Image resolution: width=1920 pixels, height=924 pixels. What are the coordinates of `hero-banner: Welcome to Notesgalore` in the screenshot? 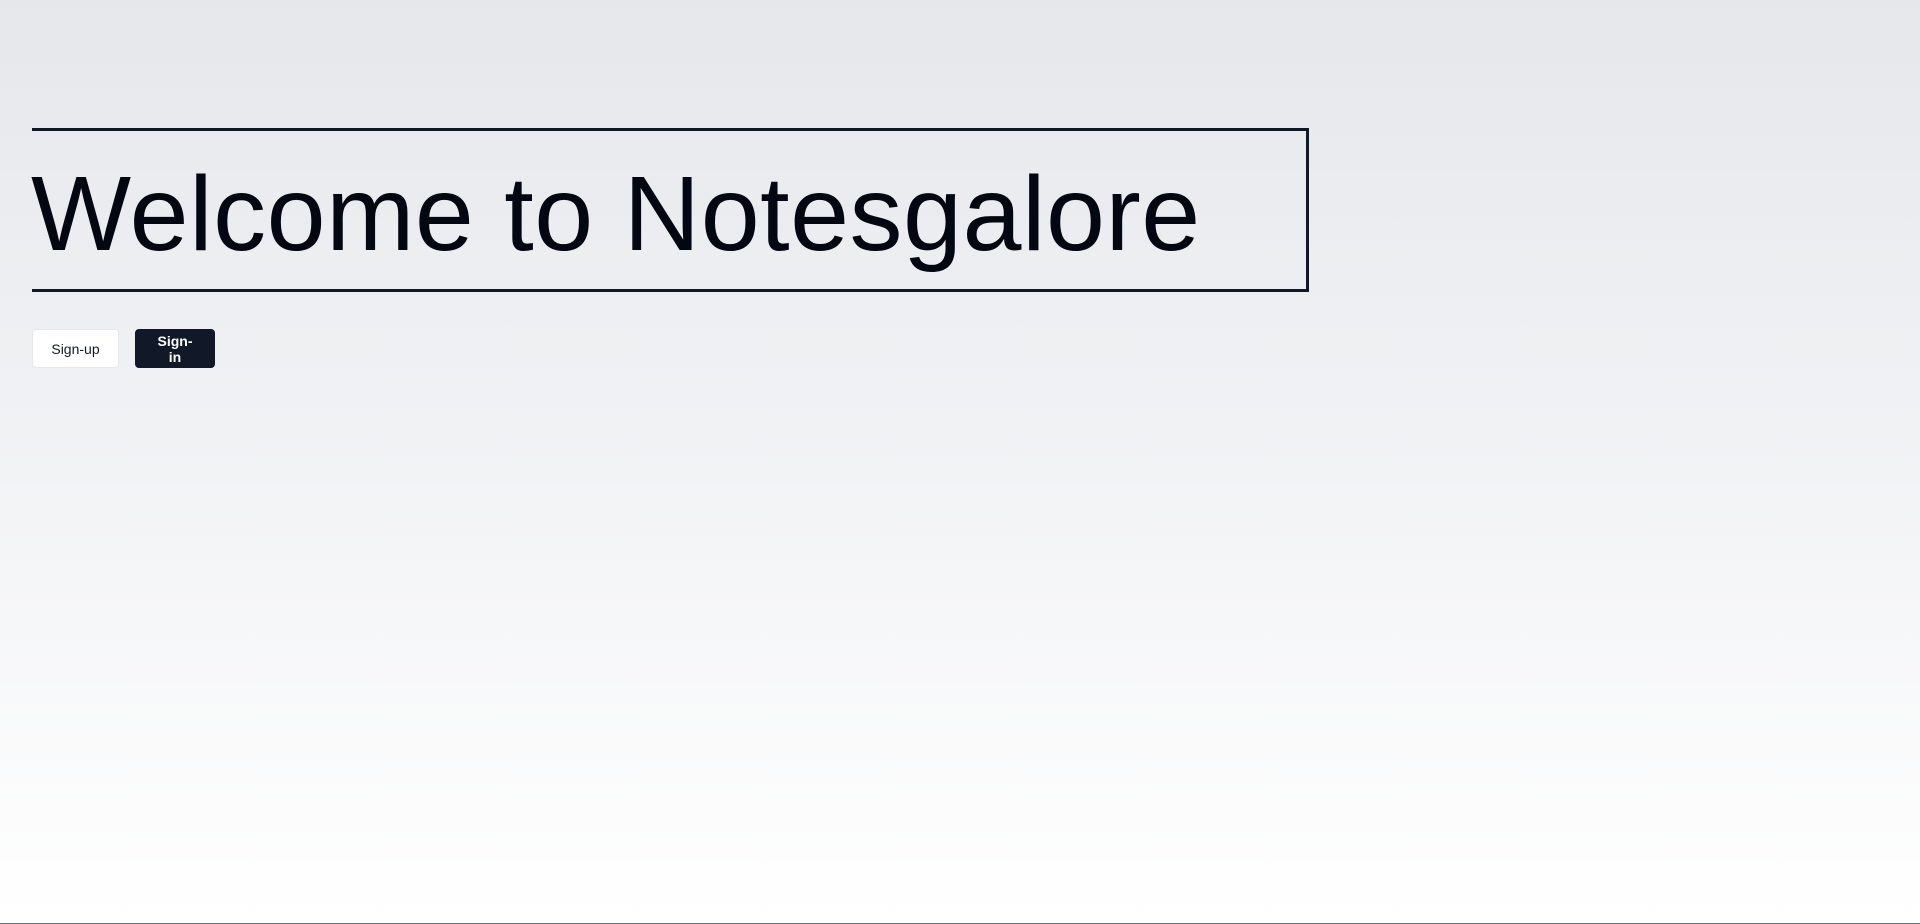 It's located at (670, 210).